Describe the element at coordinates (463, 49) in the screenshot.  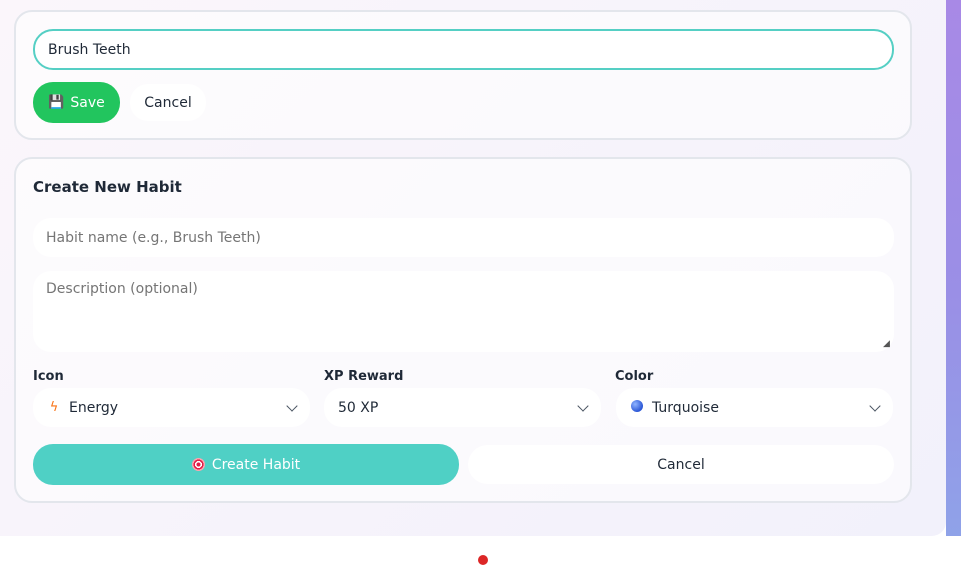
I see `habit-name-edit-input` at that location.